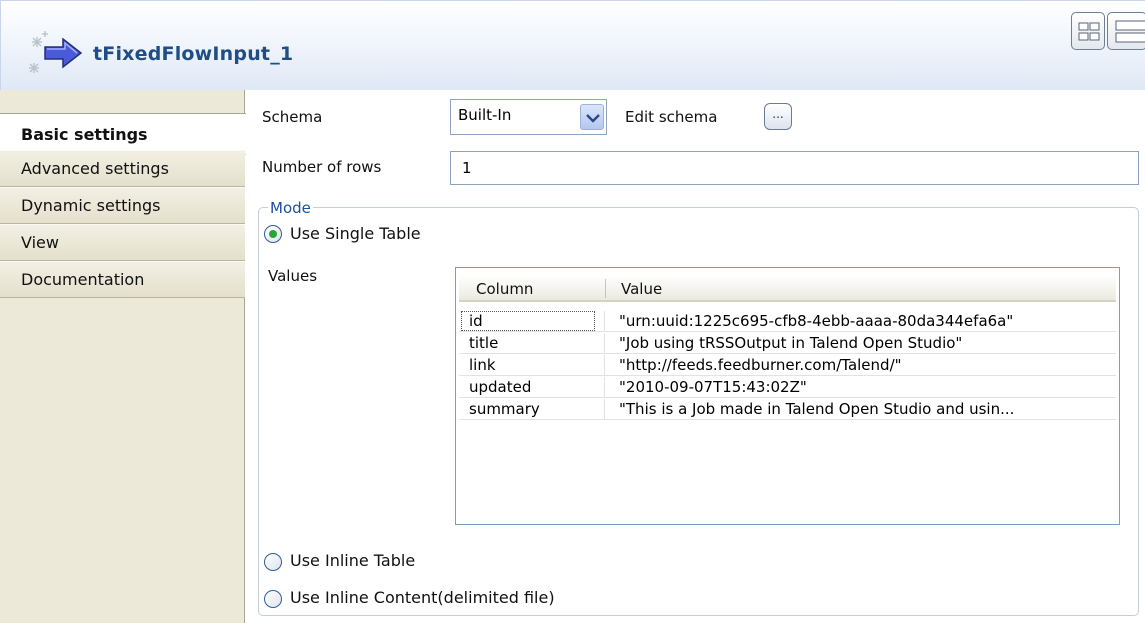 The image size is (1145, 623). Describe the element at coordinates (641, 289) in the screenshot. I see `value-header: Value` at that location.